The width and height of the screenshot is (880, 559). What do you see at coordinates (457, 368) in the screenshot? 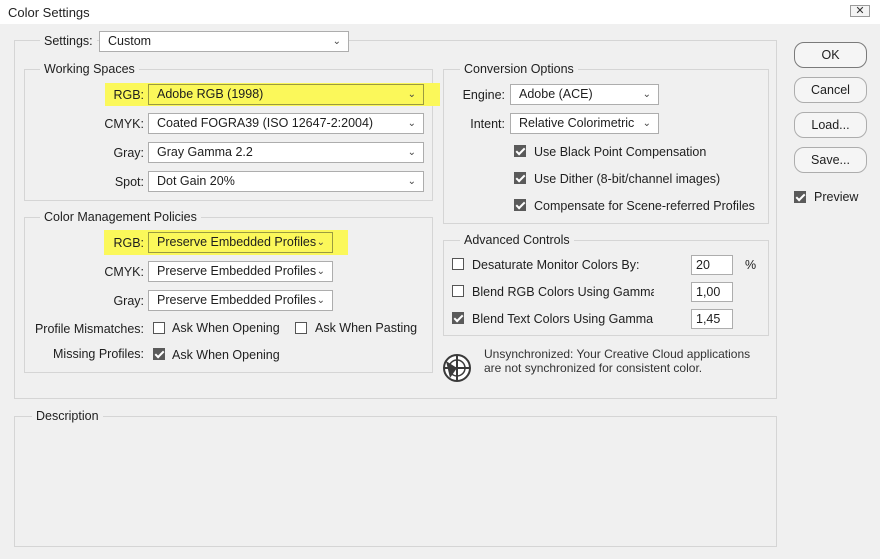
I see `sync-status-icon` at bounding box center [457, 368].